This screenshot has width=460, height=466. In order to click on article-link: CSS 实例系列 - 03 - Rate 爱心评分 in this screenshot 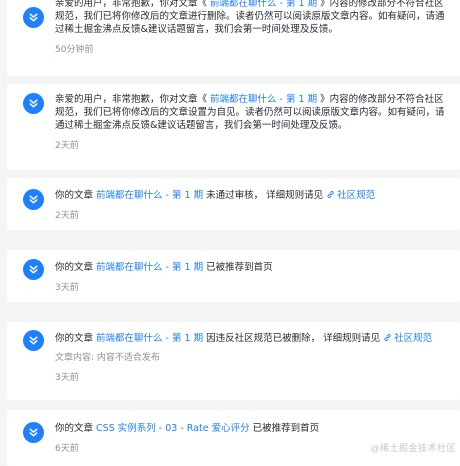, I will do `click(173, 428)`.